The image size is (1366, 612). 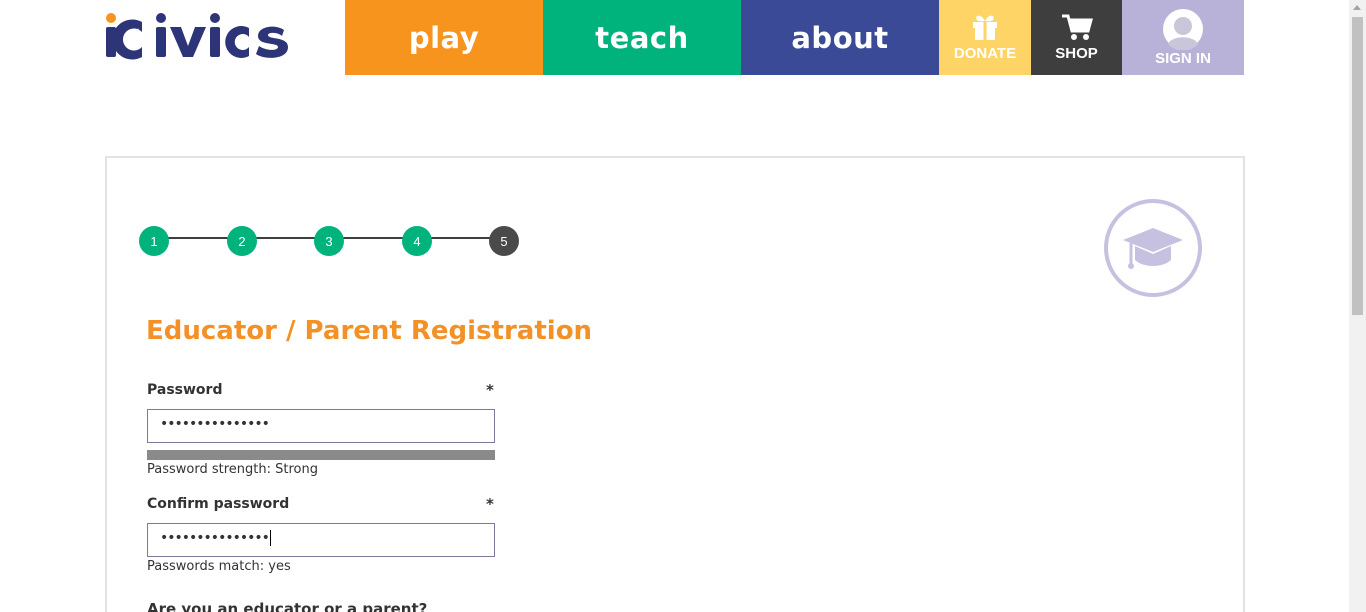 I want to click on page-title: Educator / Parent Registration, so click(x=369, y=331).